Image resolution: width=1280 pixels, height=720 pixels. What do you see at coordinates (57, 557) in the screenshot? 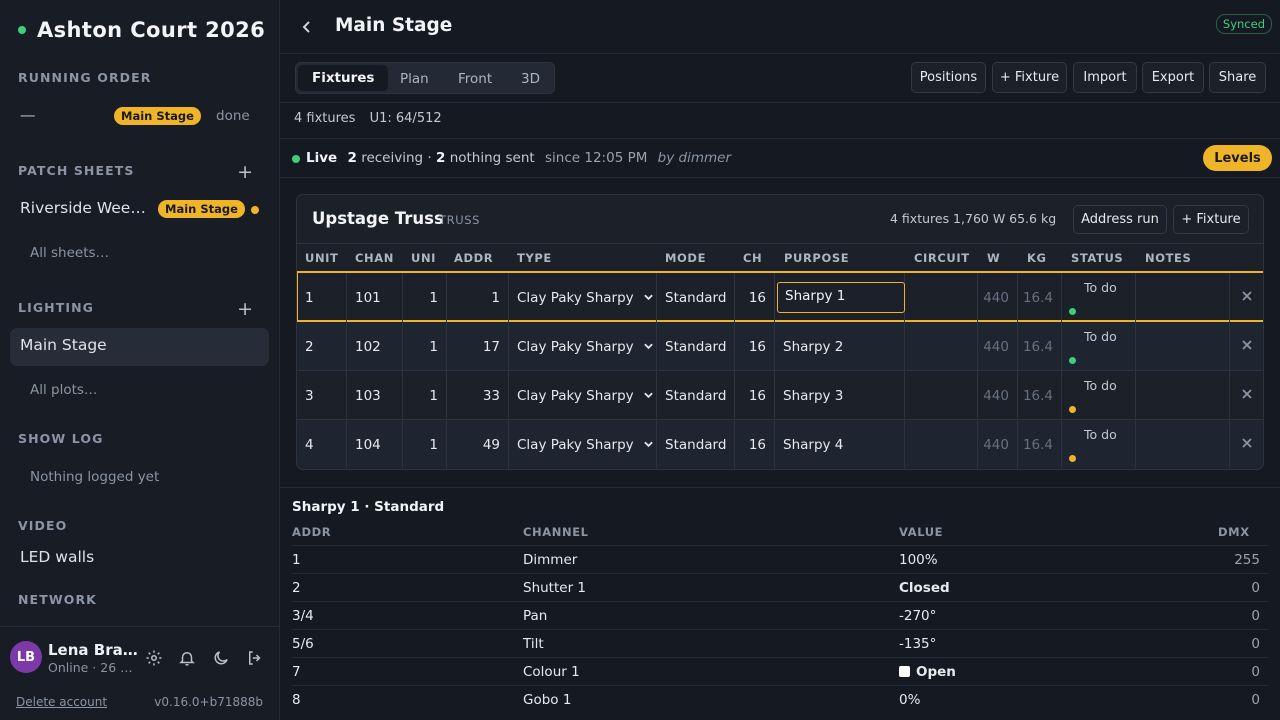
I see `sidebar-item-led-walls: LED walls` at bounding box center [57, 557].